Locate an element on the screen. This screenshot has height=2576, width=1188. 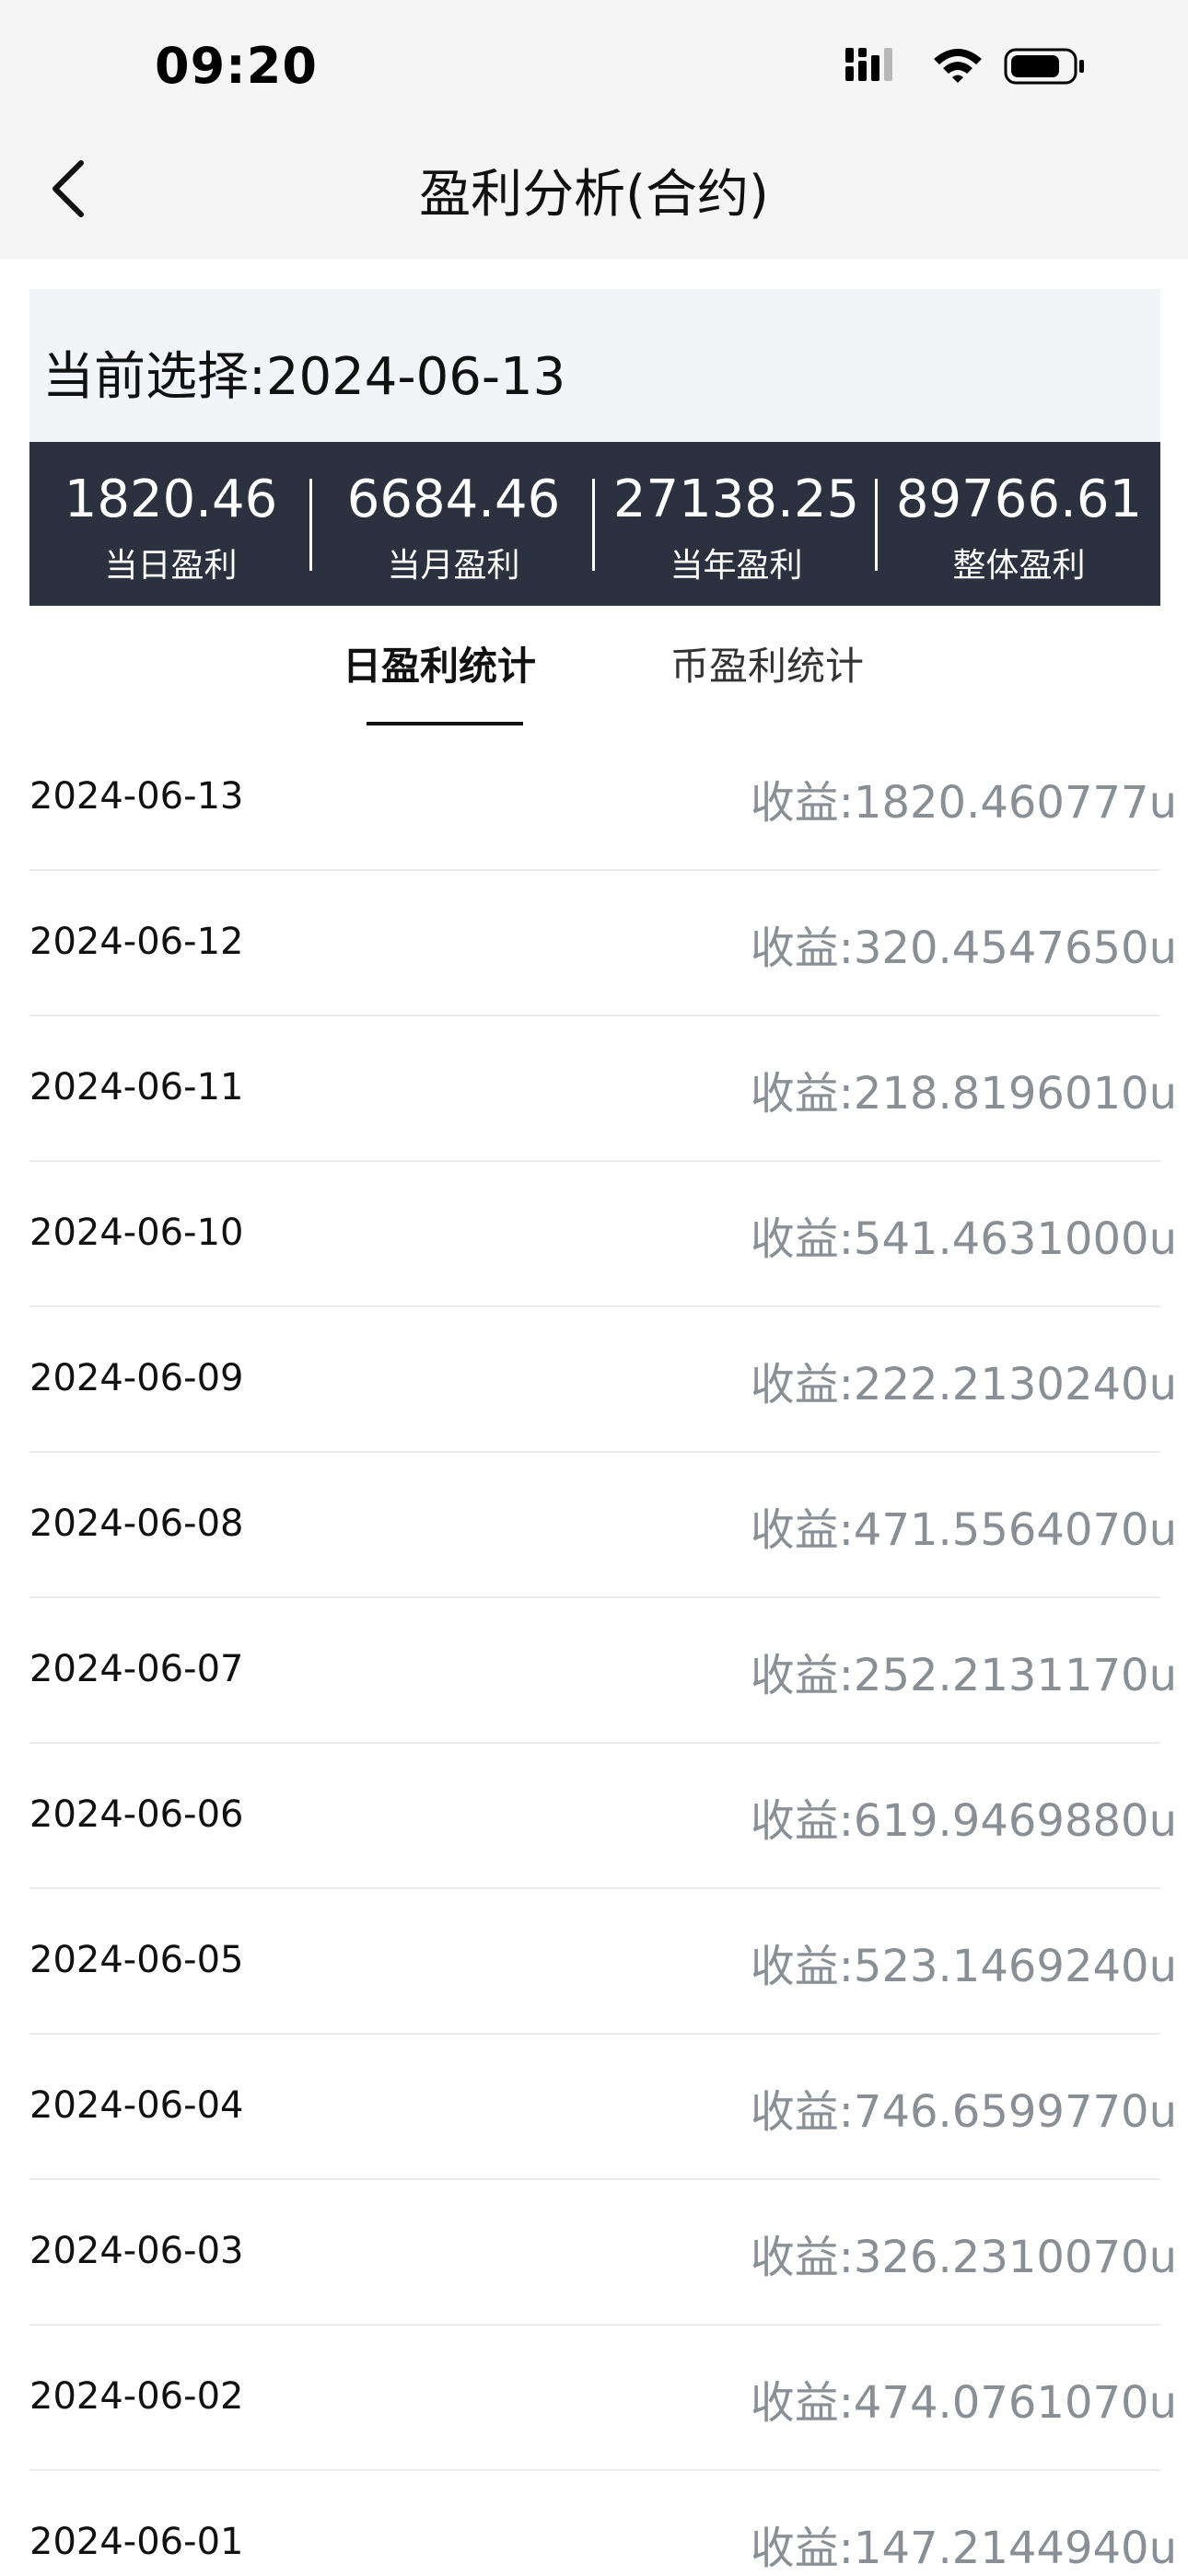
row-profit: 收益:474.0761070u is located at coordinates (964, 2403).